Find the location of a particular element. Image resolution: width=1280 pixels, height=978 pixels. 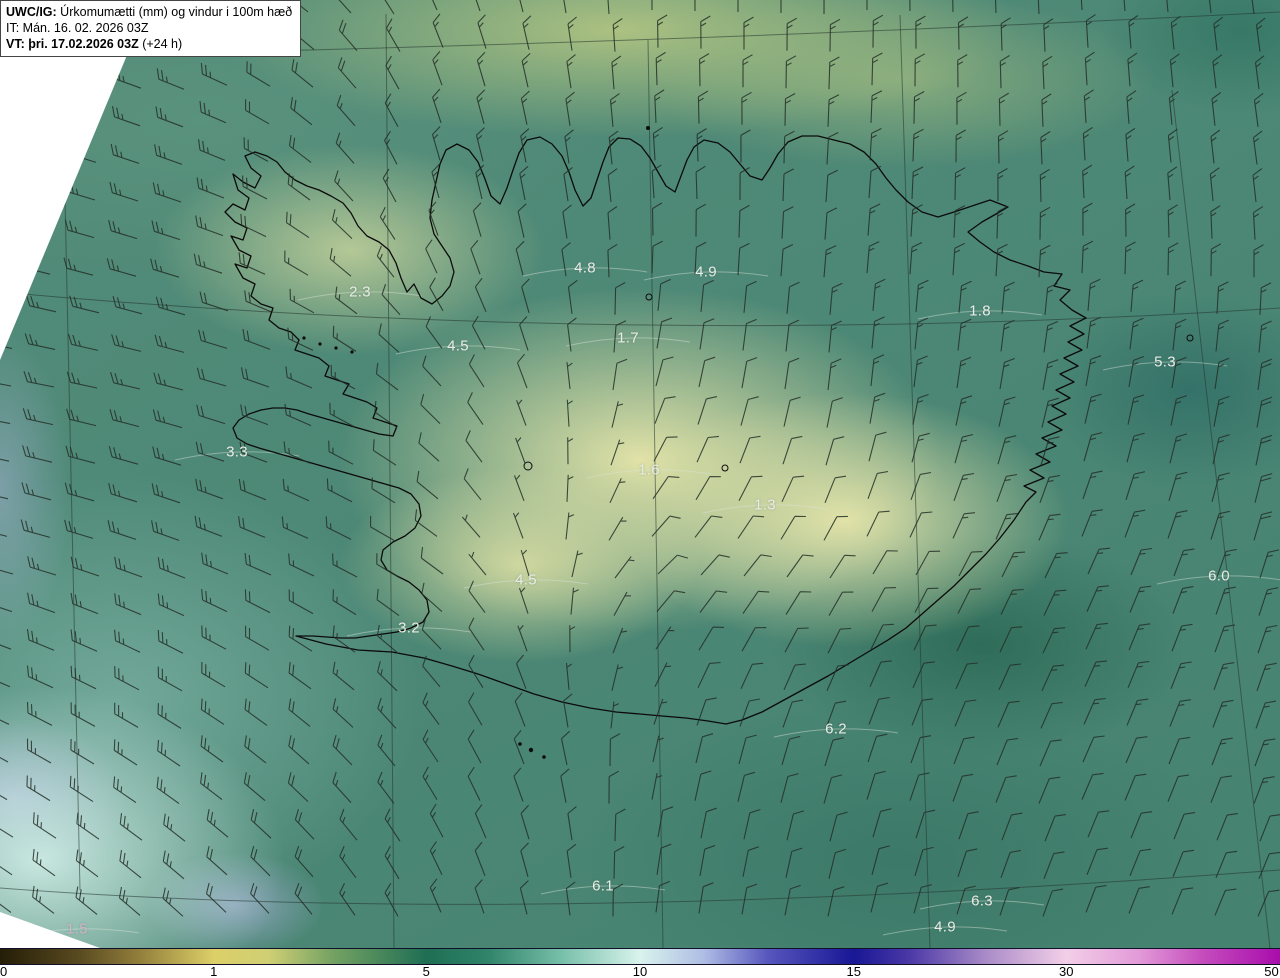

valid-time: VT: þri. 17.02.2026 03Z is located at coordinates (72, 44).